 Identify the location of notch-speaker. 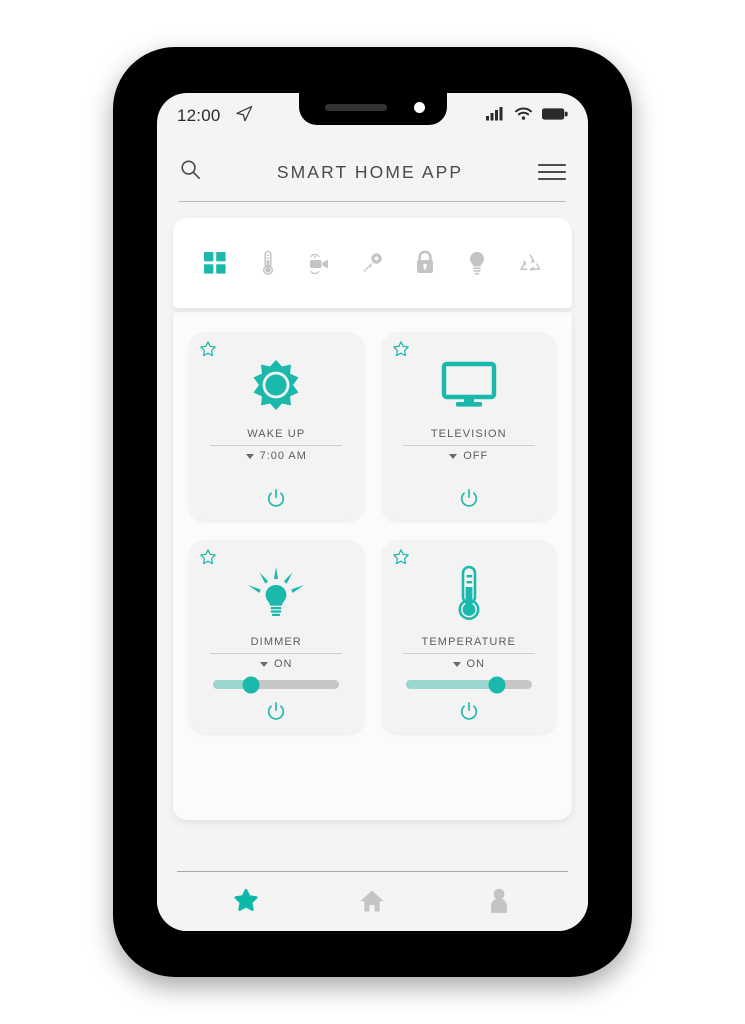
(355, 107).